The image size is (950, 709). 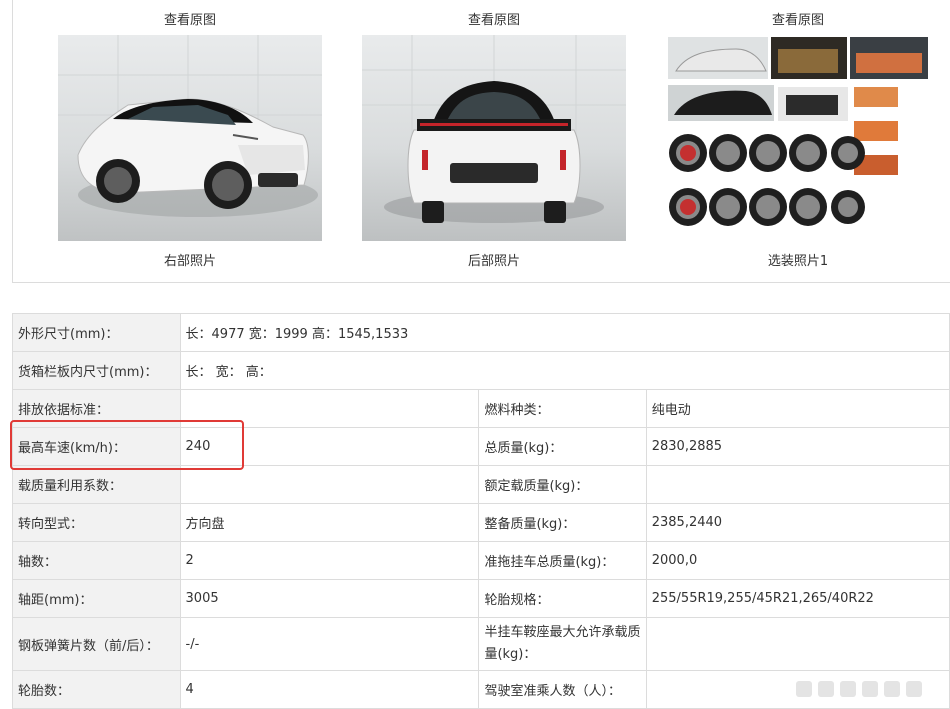 What do you see at coordinates (493, 261) in the screenshot?
I see `photo-caption: 后部照片` at bounding box center [493, 261].